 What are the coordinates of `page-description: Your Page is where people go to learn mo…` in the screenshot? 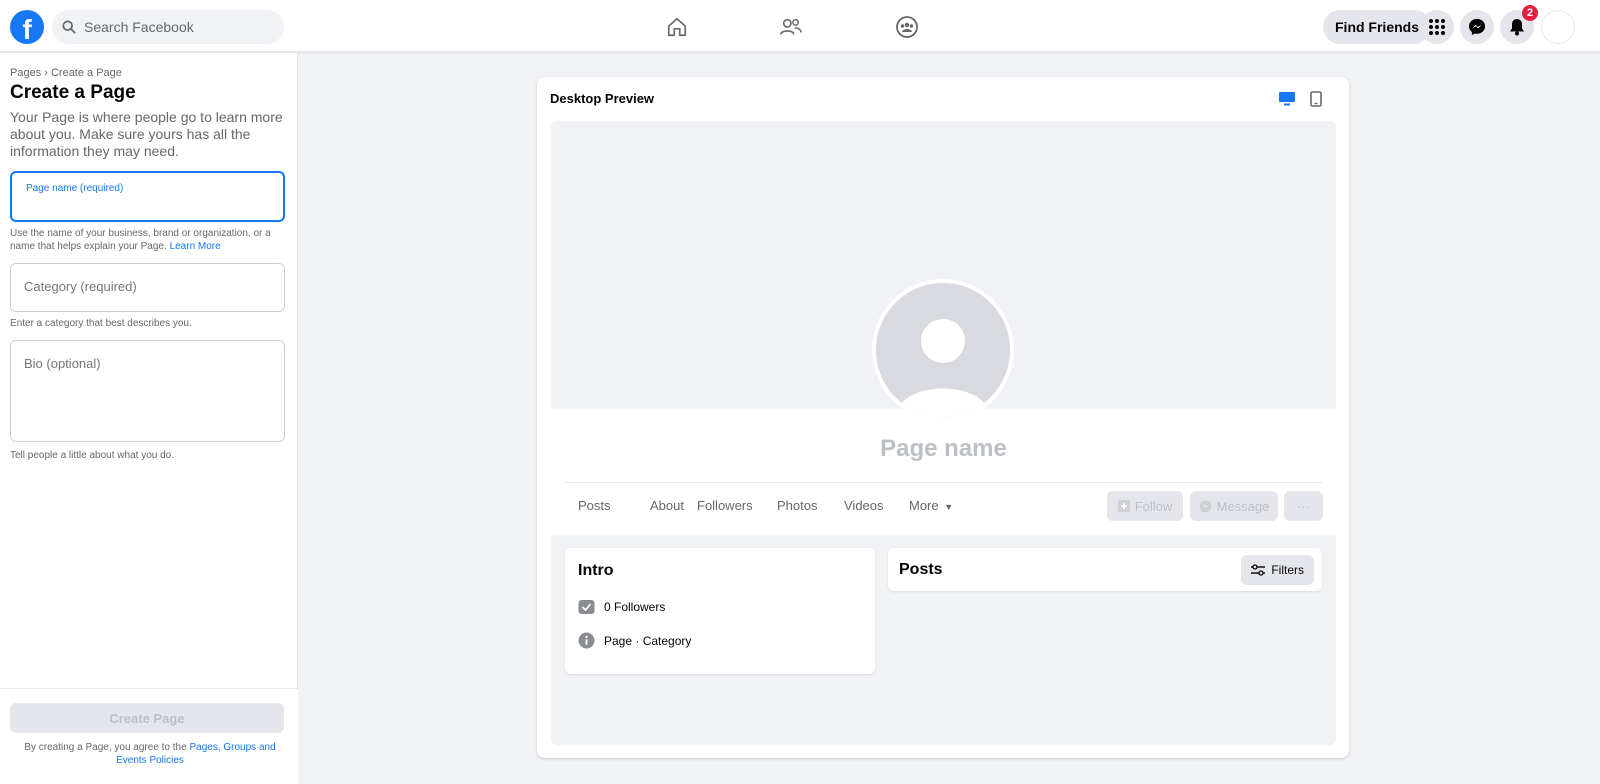 It's located at (146, 134).